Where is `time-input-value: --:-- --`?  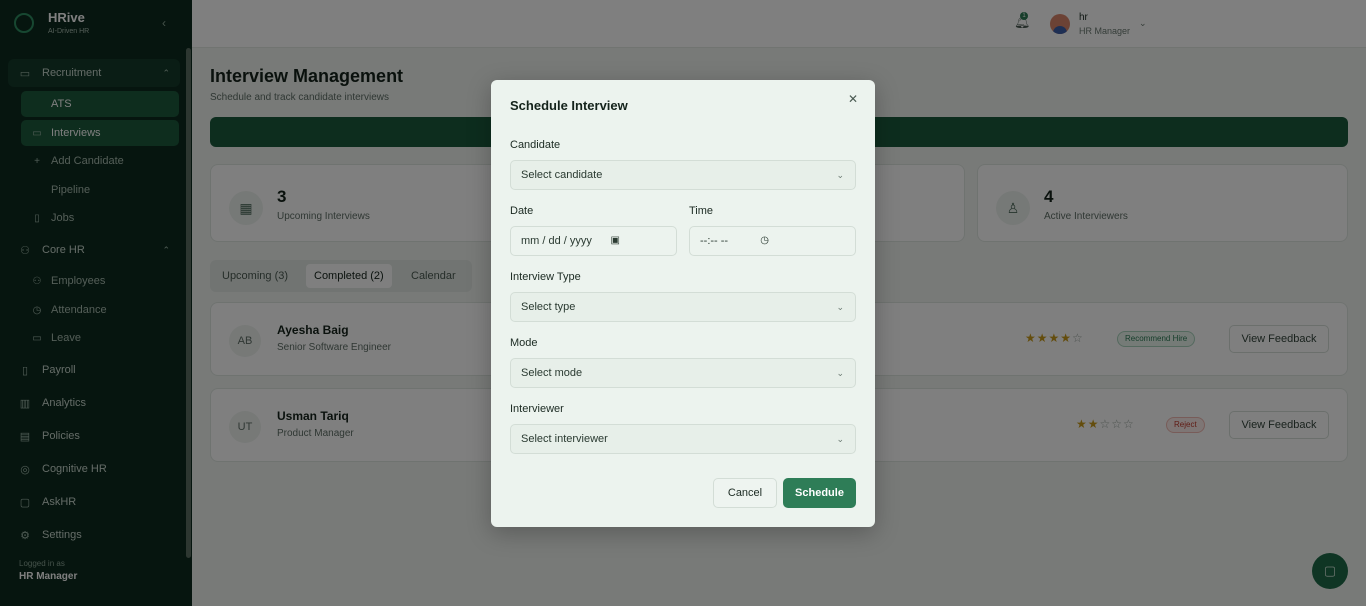 time-input-value: --:-- -- is located at coordinates (714, 241).